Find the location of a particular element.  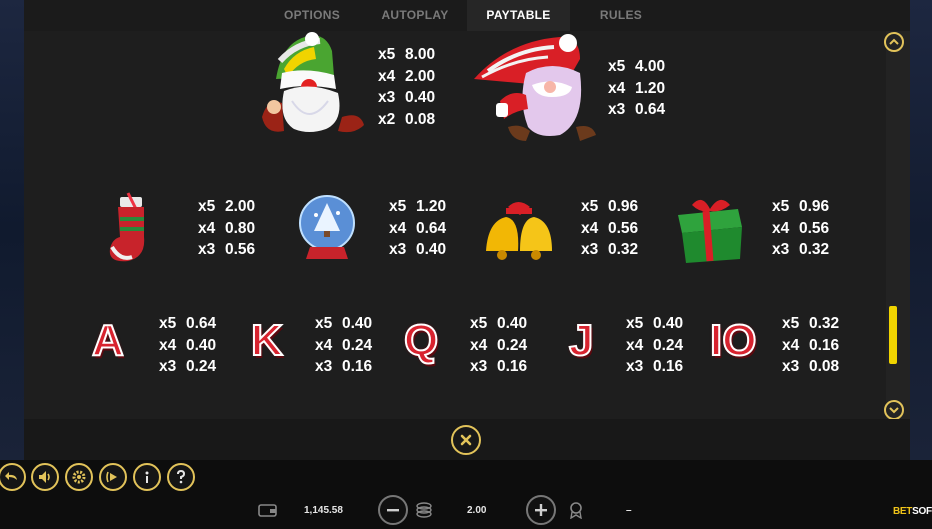

info-button is located at coordinates (147, 477).